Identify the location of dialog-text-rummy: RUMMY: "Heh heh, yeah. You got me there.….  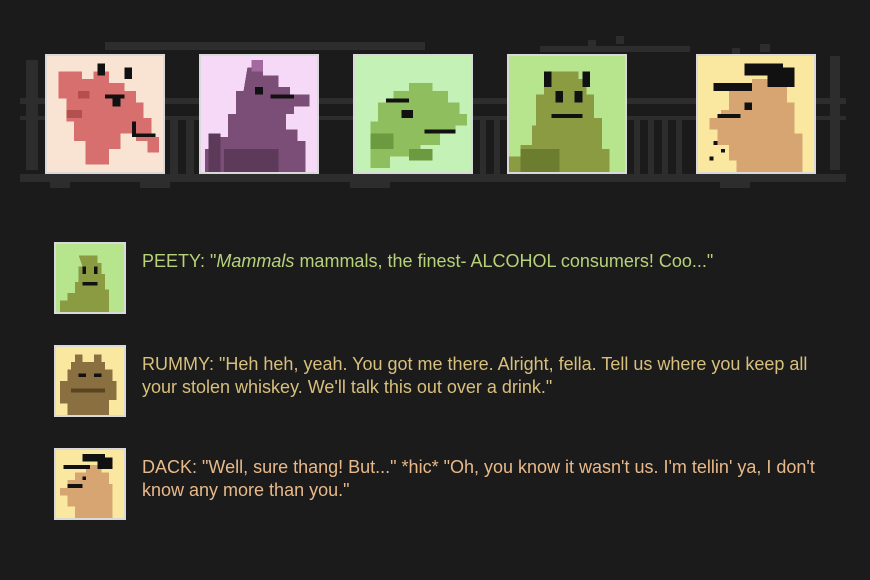
(475, 375).